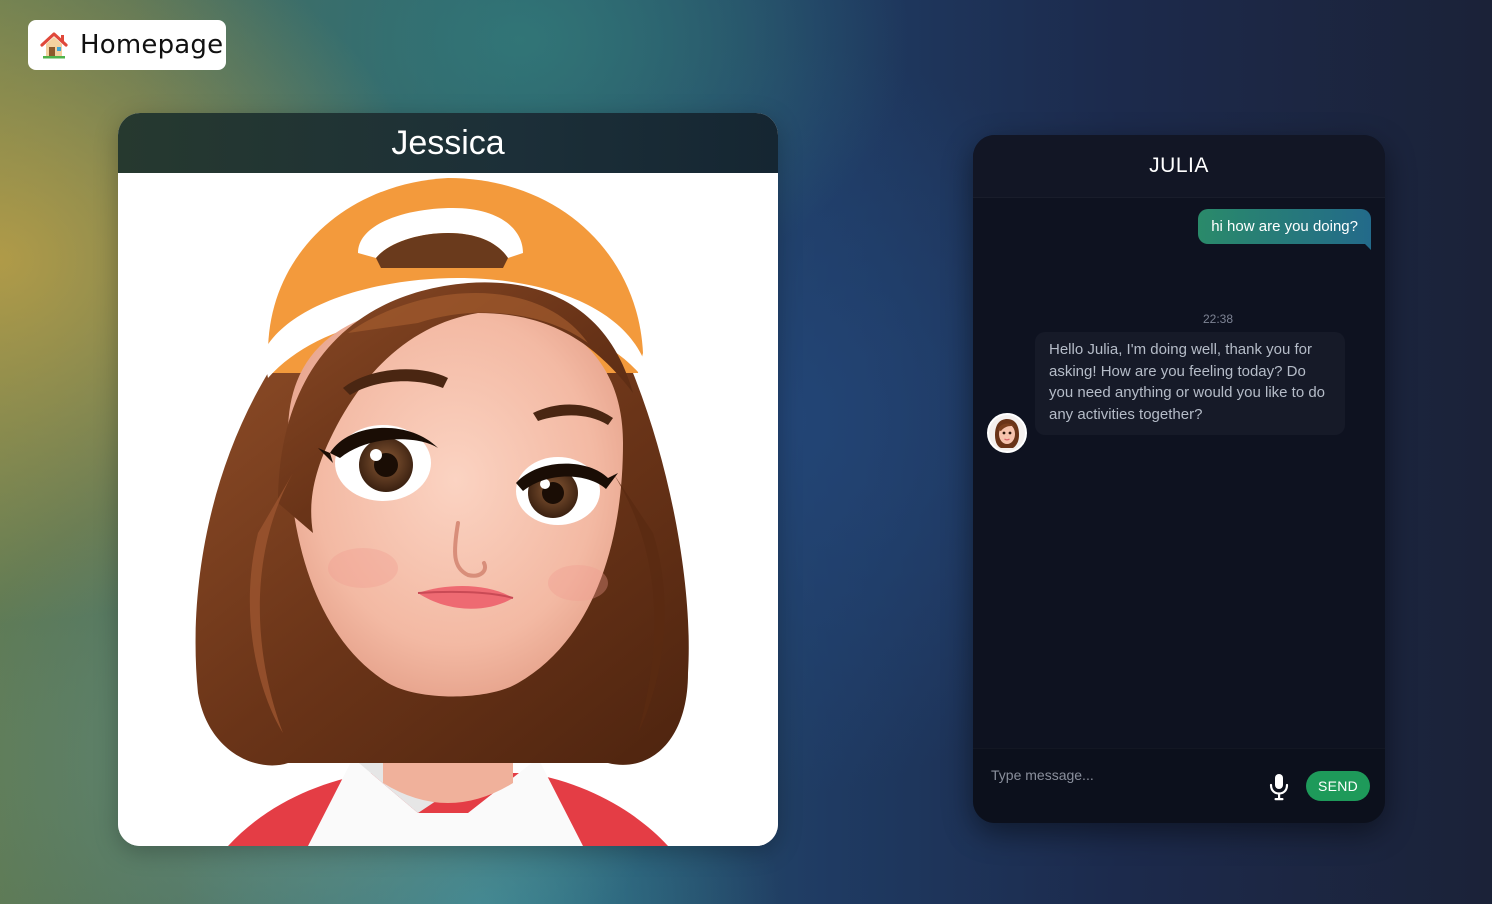 The height and width of the screenshot is (904, 1492). I want to click on chat-input-bar: SEND, so click(1179, 785).